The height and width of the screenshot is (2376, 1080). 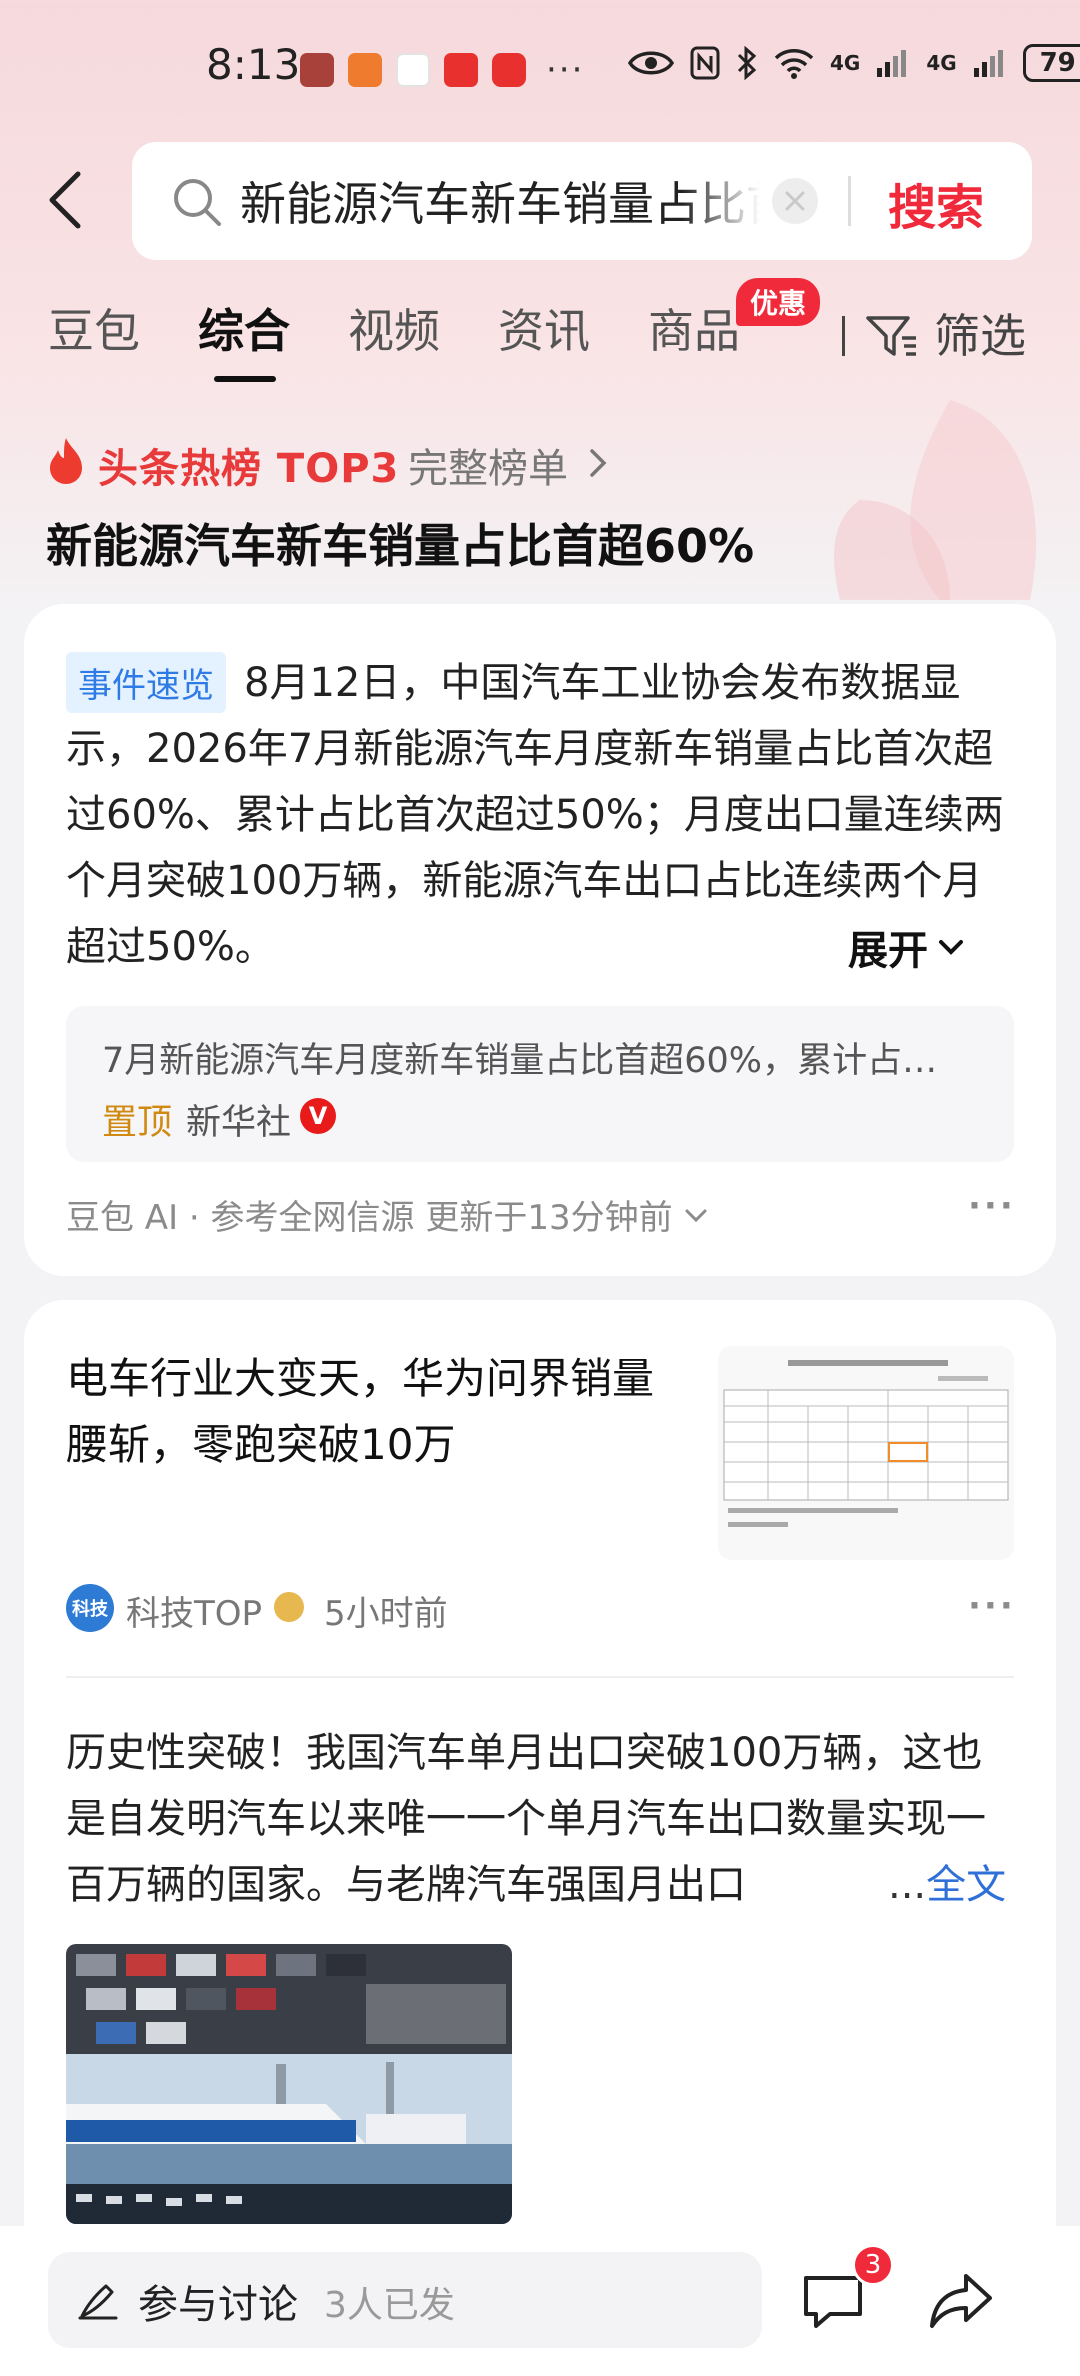 What do you see at coordinates (98, 2302) in the screenshot?
I see `pen-icon` at bounding box center [98, 2302].